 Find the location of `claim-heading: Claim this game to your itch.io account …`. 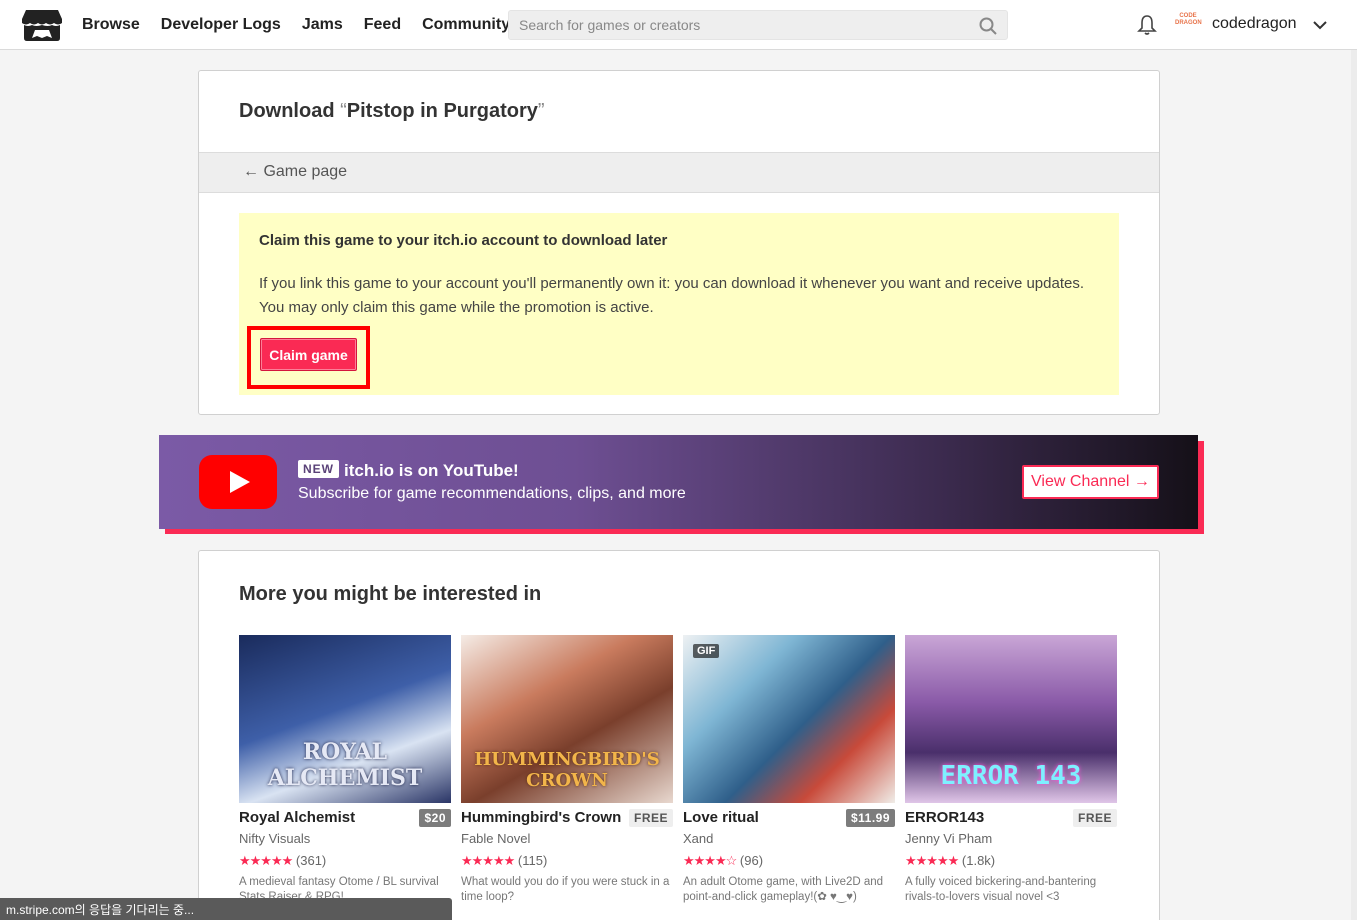

claim-heading: Claim this game to your itch.io account … is located at coordinates (463, 240).